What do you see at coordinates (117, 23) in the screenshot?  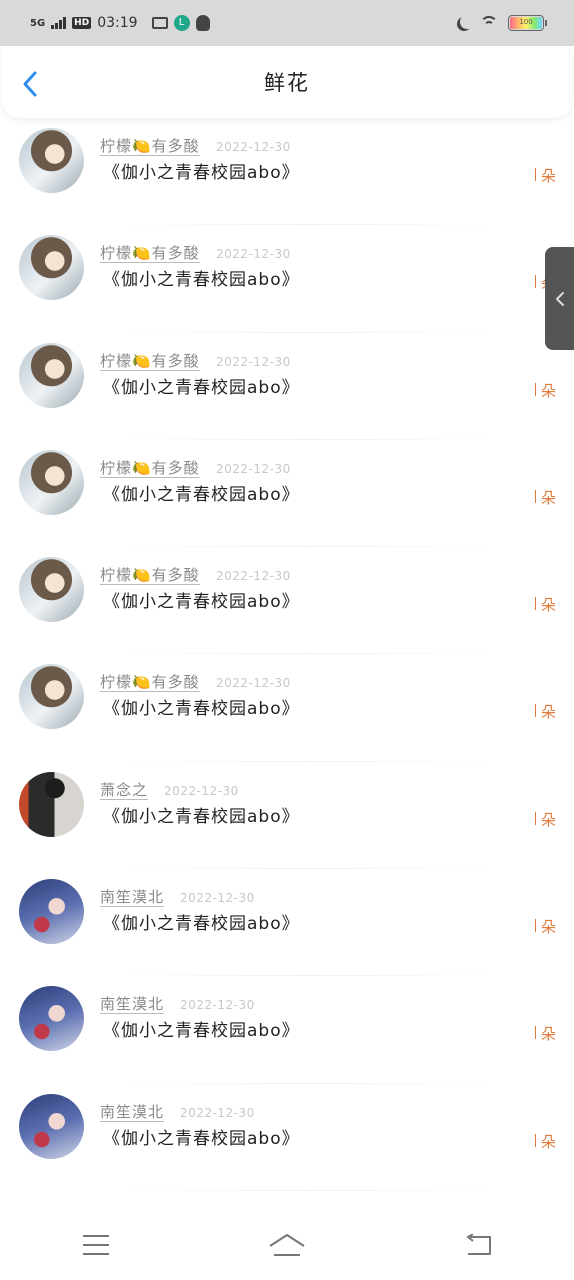 I see `status-time: 03:19` at bounding box center [117, 23].